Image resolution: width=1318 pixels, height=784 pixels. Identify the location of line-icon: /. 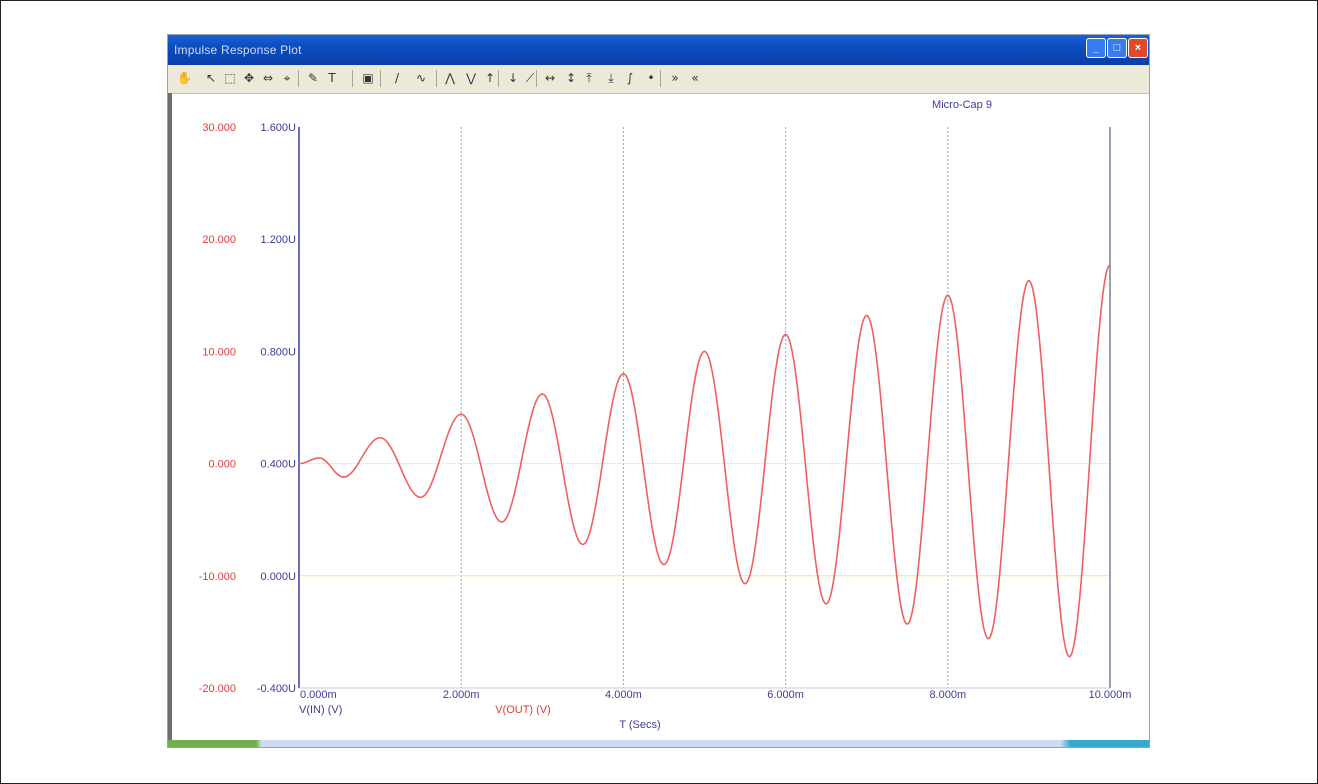
(397, 78).